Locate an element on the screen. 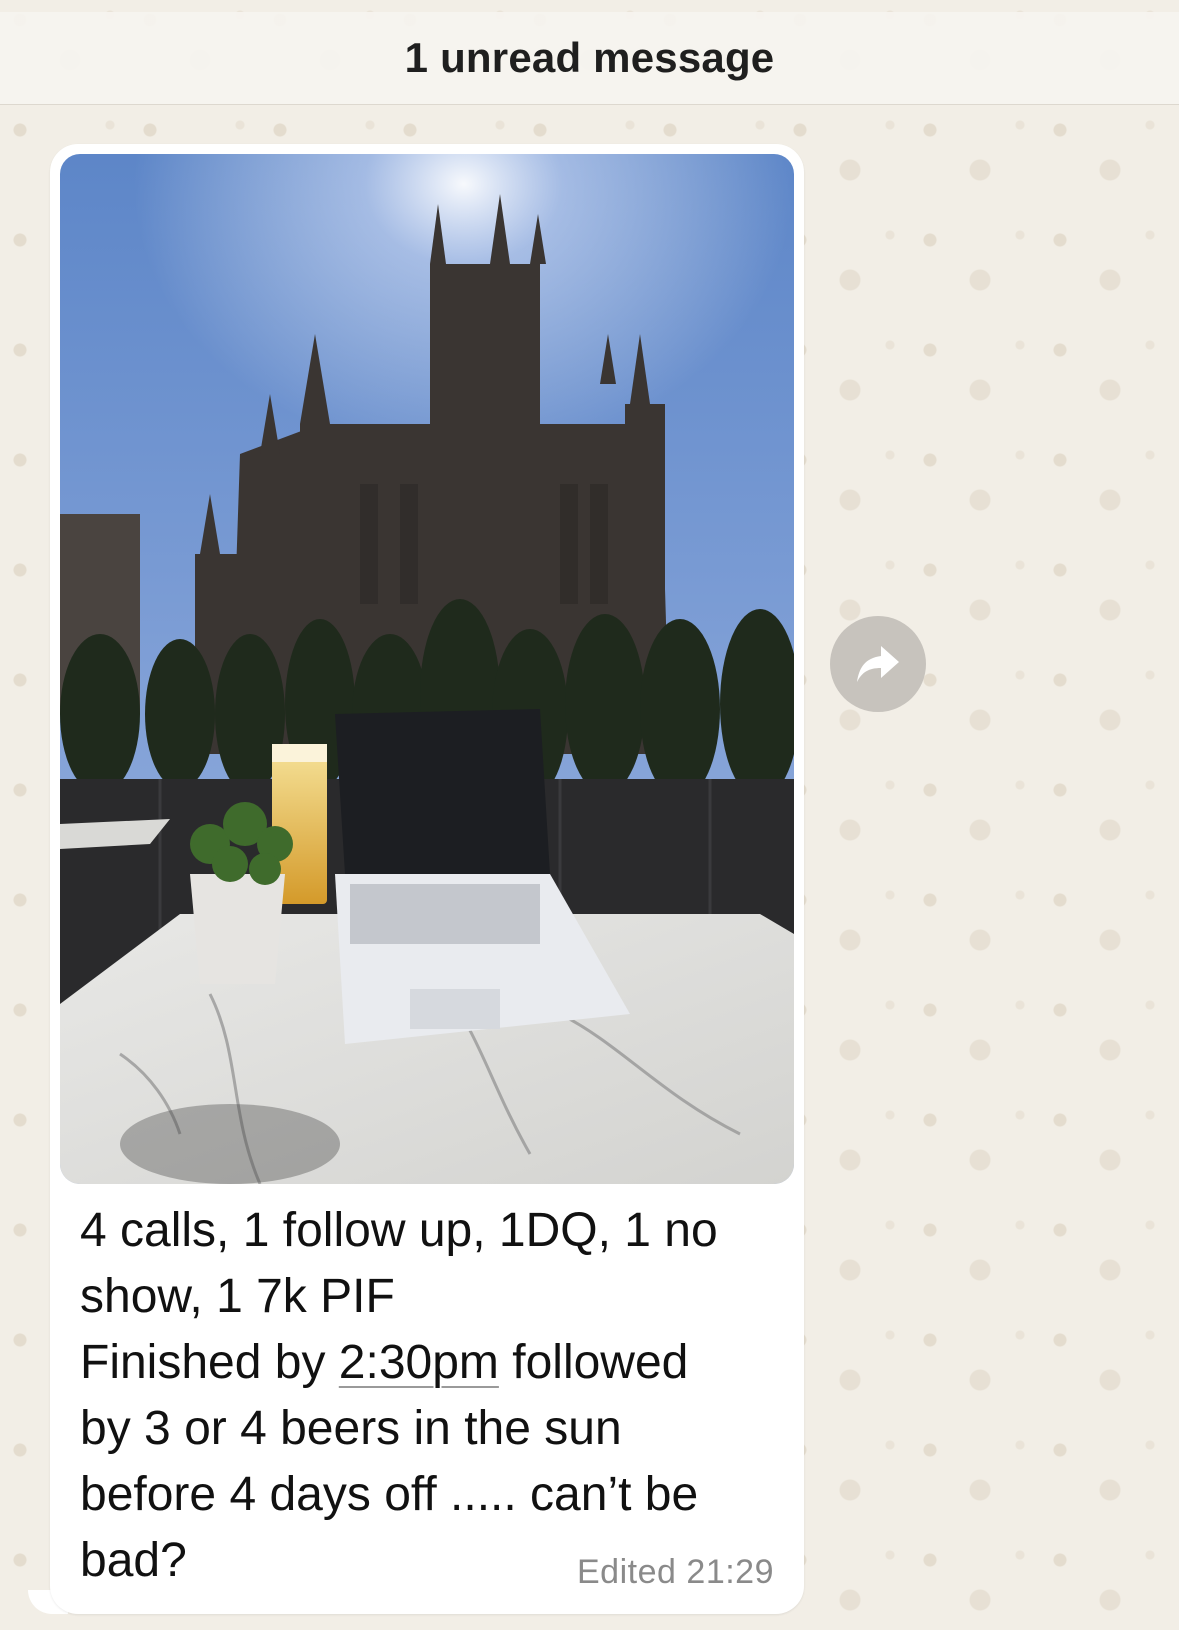 This screenshot has height=1630, width=1179. message-text-line: Finished by 2:30pm followed is located at coordinates (430, 1363).